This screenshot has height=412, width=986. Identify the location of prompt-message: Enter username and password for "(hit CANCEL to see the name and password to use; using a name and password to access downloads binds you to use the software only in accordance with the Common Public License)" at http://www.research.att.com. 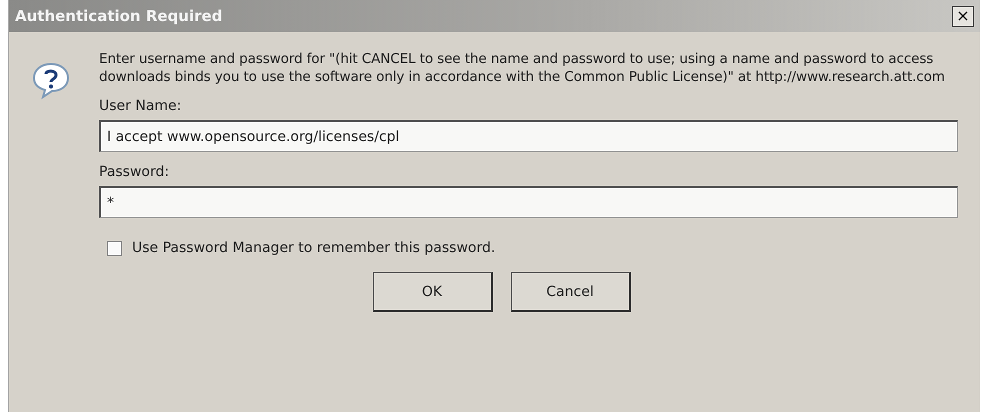
(522, 68).